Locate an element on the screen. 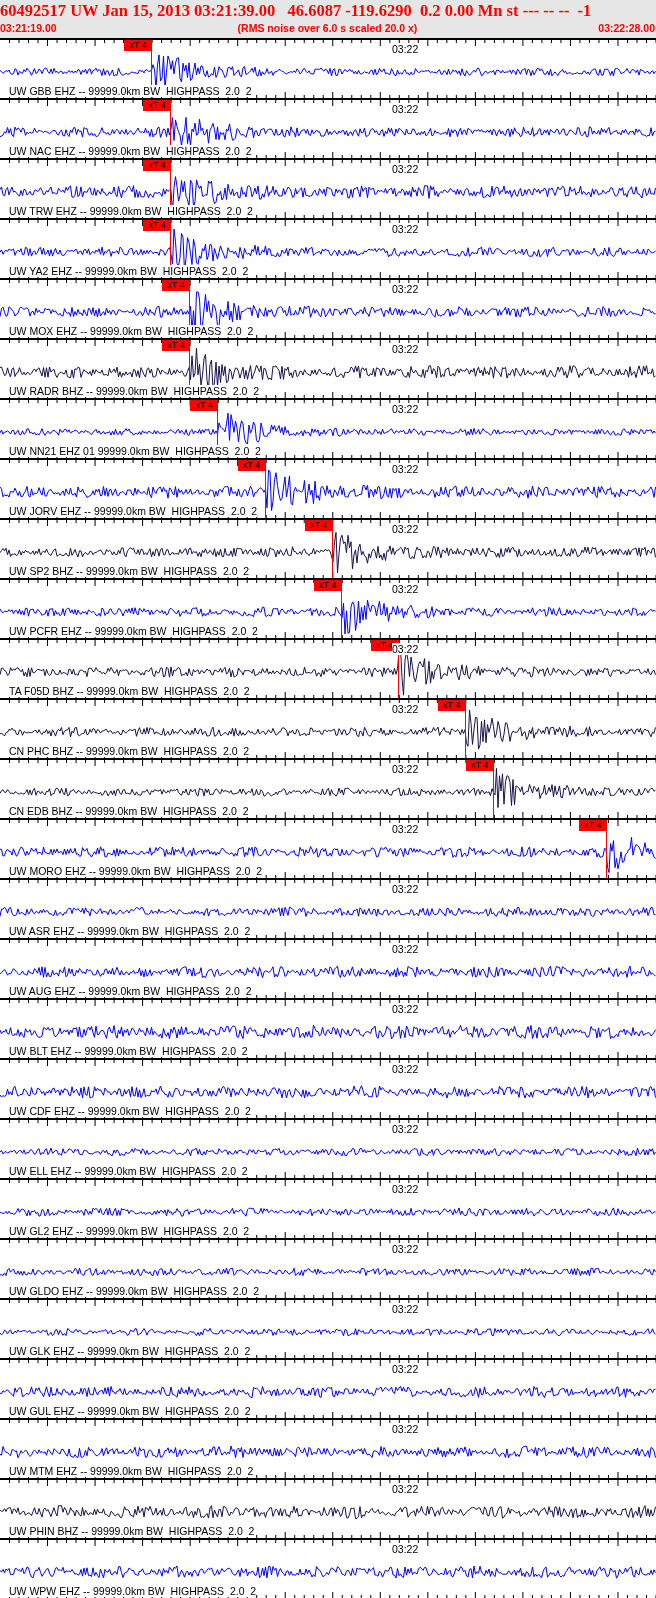 This screenshot has width=656, height=1598. event-title: 60492517 UW Jan 15, 2013 03:21:39.00 46.6087 -119.6290 0.2 0.00 Mn st --- -- -- -1 is located at coordinates (296, 10).